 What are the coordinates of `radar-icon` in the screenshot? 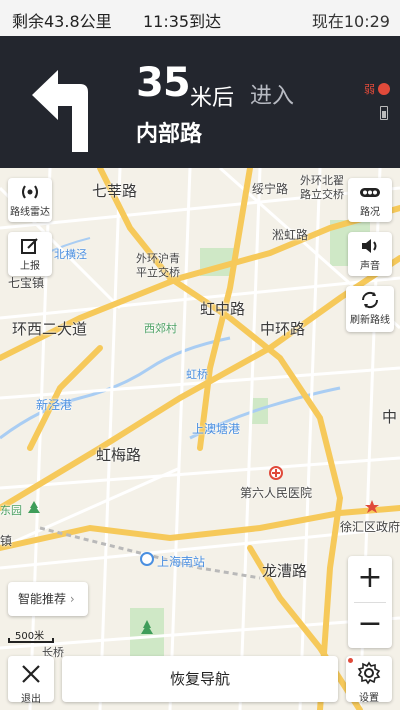 It's located at (30, 192).